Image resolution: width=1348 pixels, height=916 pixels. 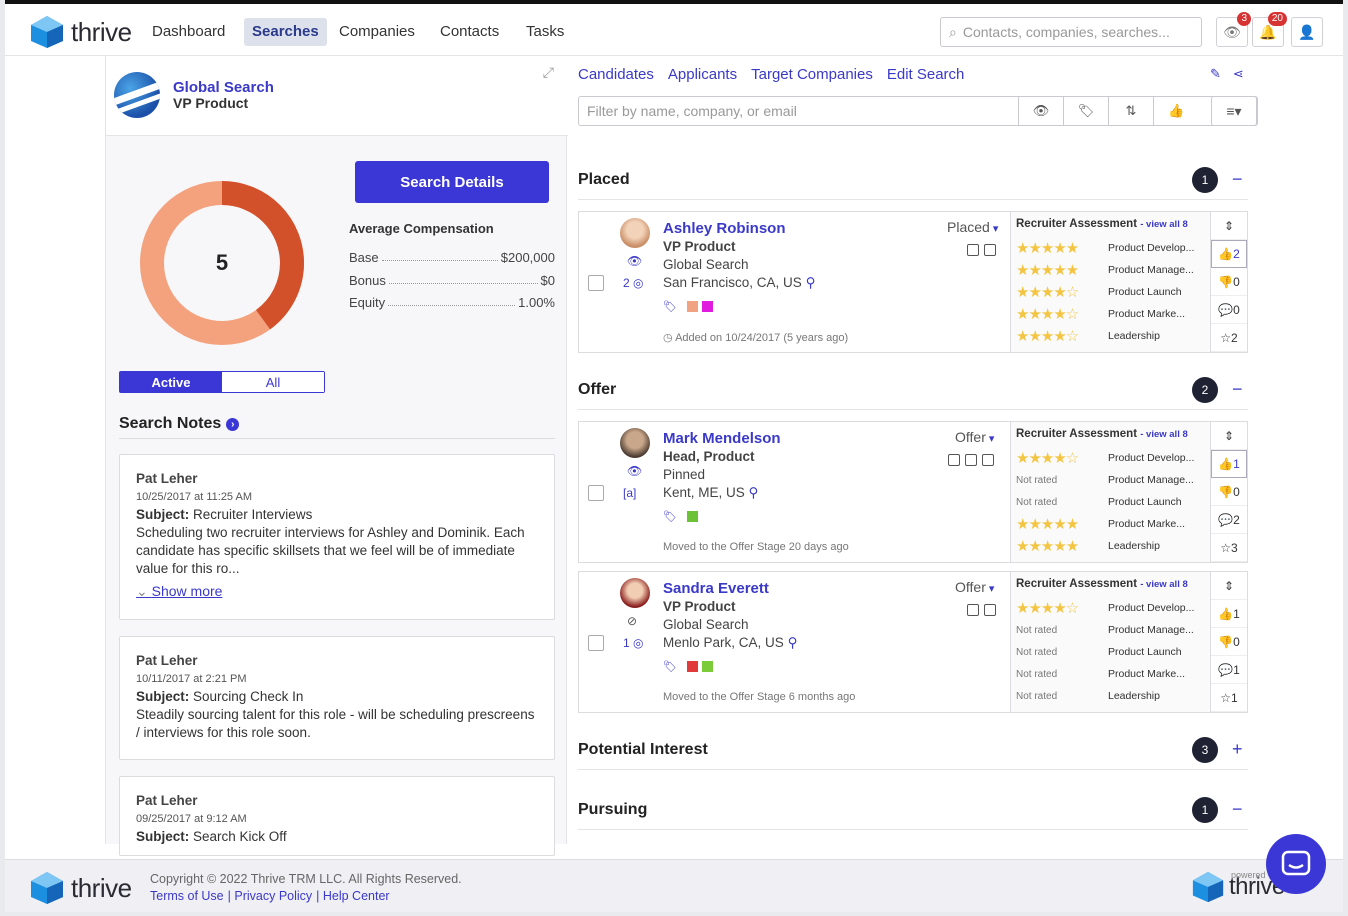 I want to click on expand-icon: +, so click(x=1237, y=749).